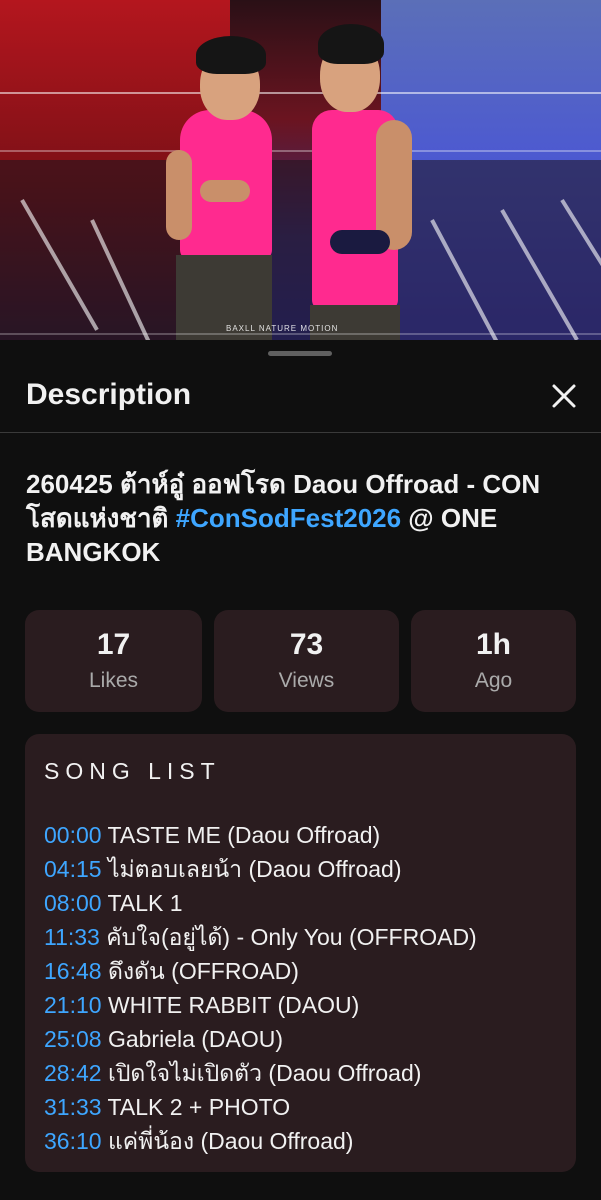 This screenshot has width=601, height=1200. I want to click on hashtag-link: #ConSodFest2026, so click(288, 518).